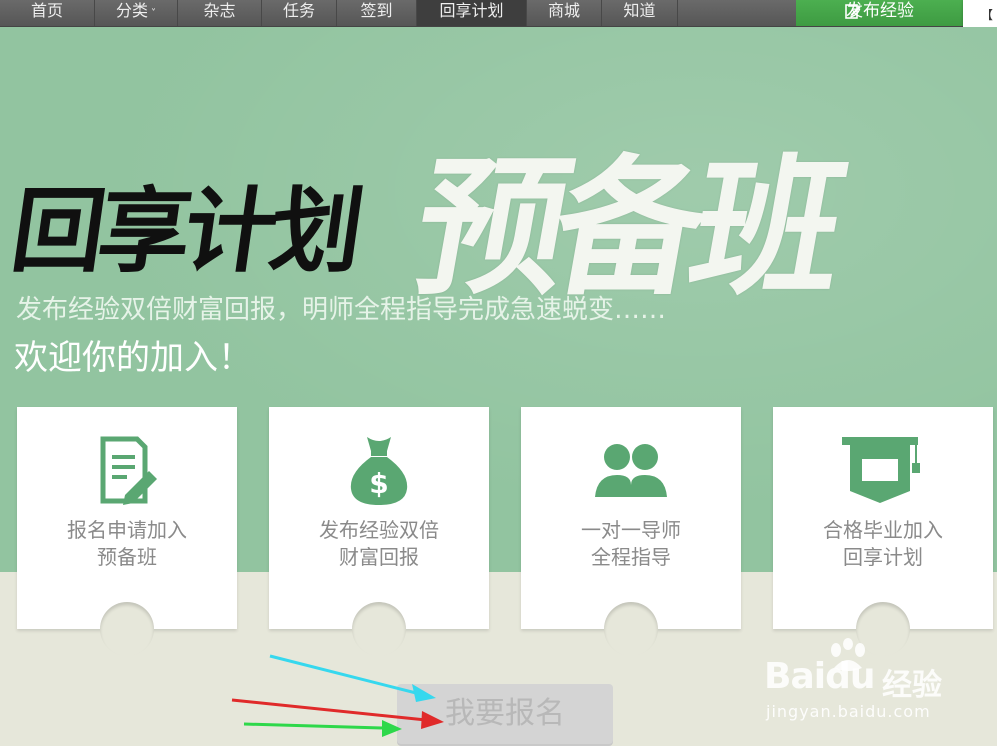 Image resolution: width=997 pixels, height=746 pixels. What do you see at coordinates (881, 470) in the screenshot?
I see `graduation-cap-icon` at bounding box center [881, 470].